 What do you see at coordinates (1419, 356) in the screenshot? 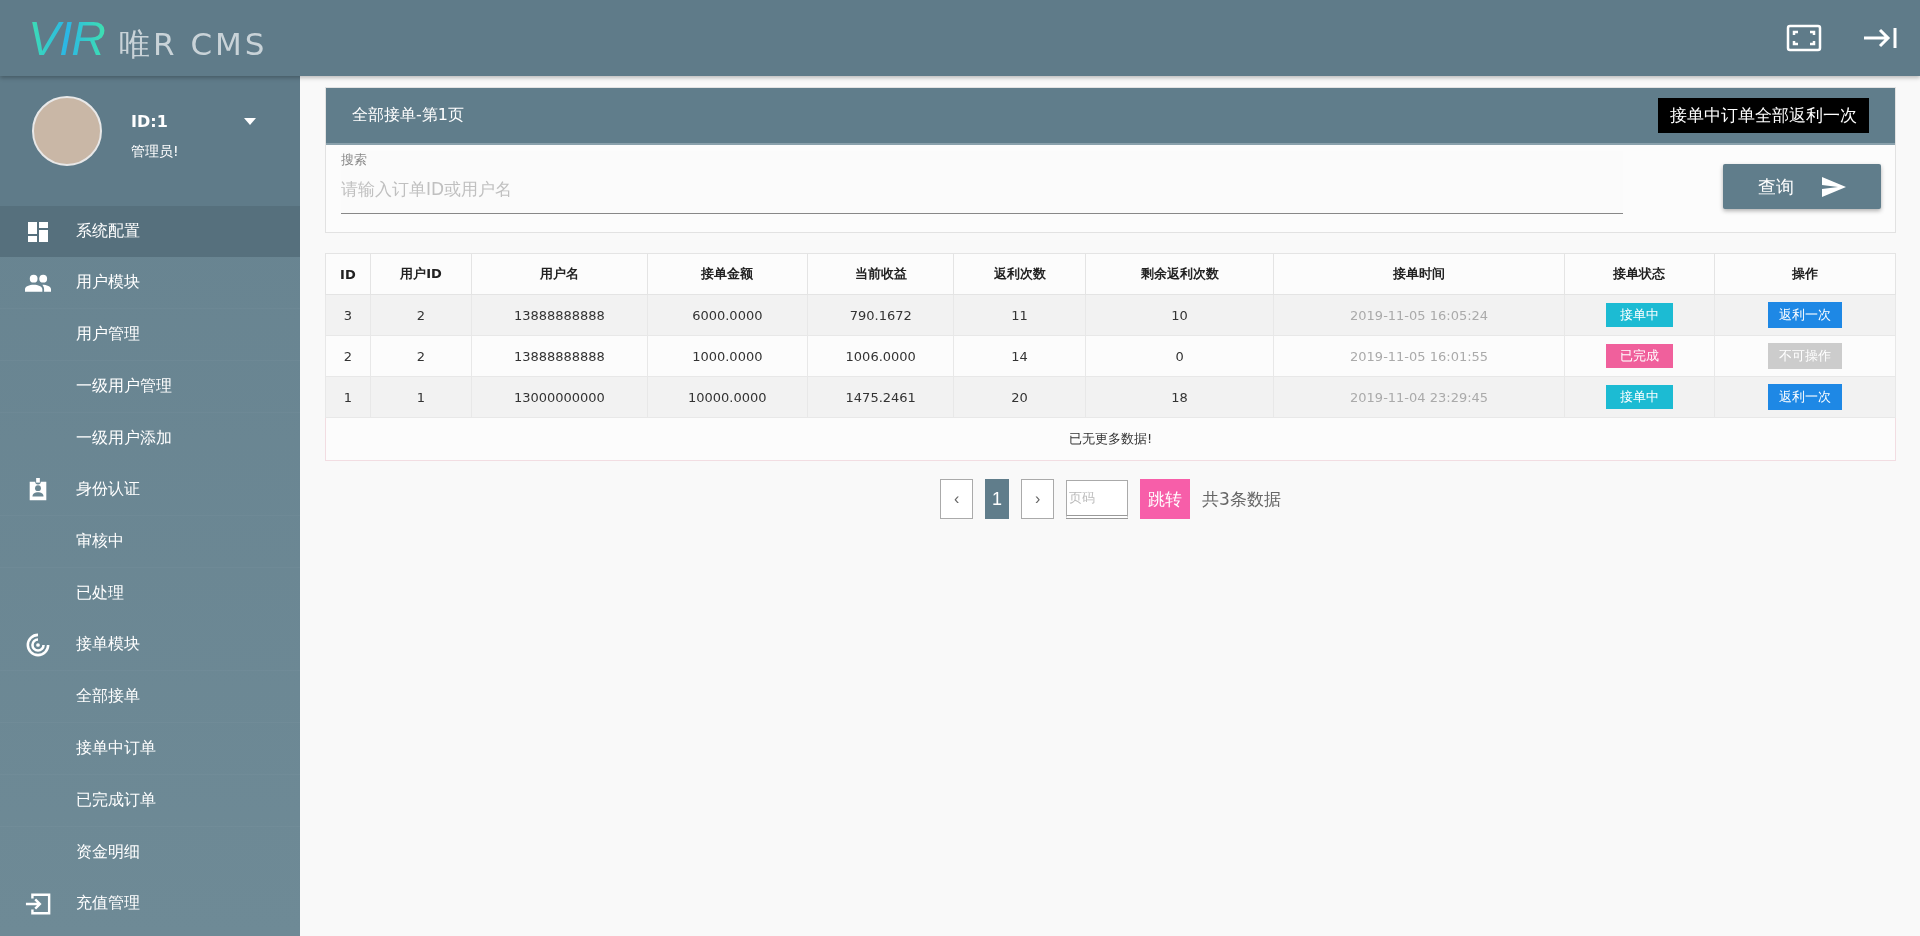
I see `table-cell: 2019-11-05 16:01:55` at bounding box center [1419, 356].